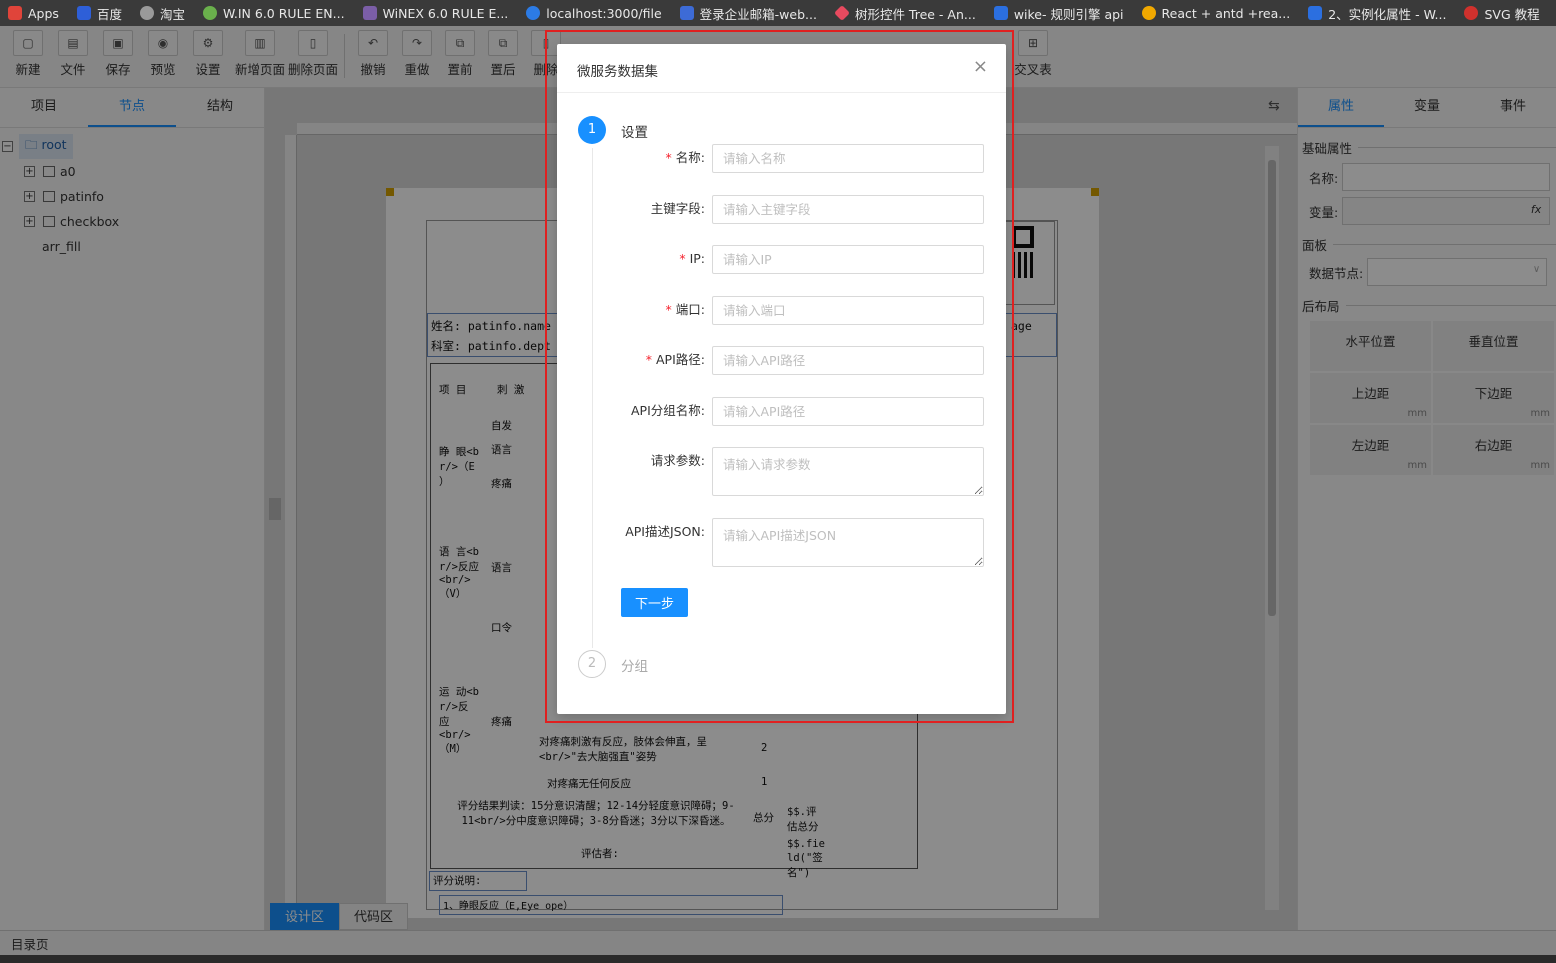 The width and height of the screenshot is (1556, 963). Describe the element at coordinates (1148, 13) in the screenshot. I see `juejin-icon` at that location.